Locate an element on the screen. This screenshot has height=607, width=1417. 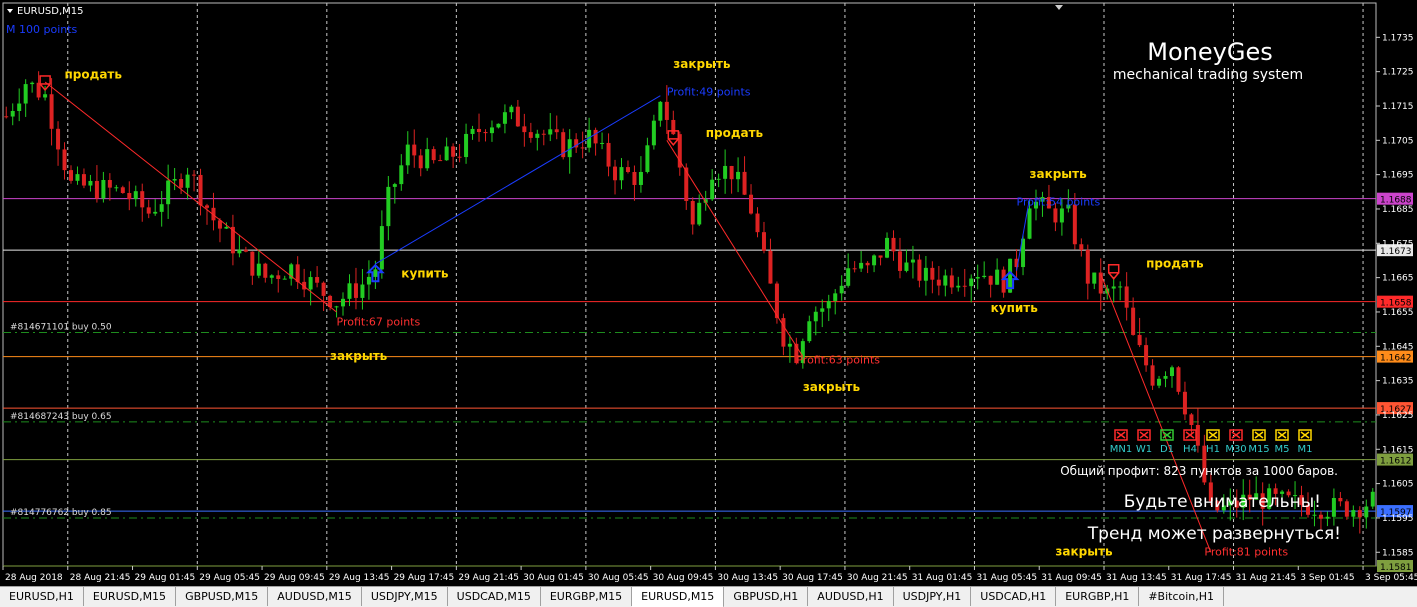
x-tick-label: 29 Aug 05:45 is located at coordinates (229, 578).